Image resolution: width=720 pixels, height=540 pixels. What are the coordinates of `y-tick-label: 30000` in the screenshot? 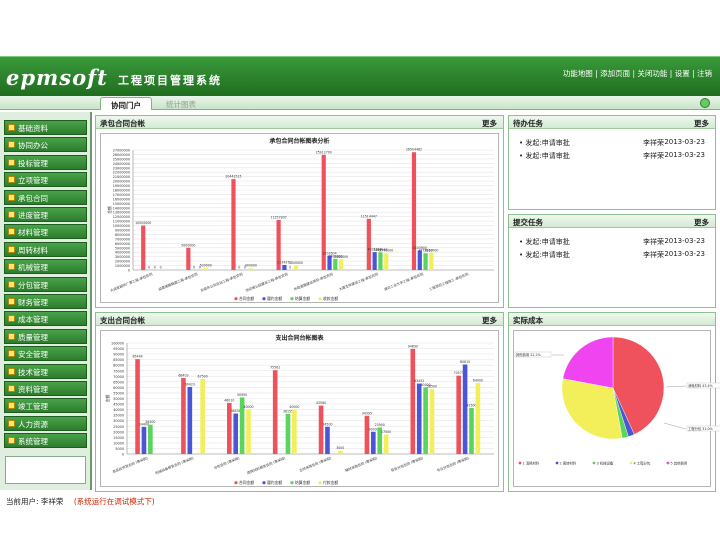 It's located at (118, 421).